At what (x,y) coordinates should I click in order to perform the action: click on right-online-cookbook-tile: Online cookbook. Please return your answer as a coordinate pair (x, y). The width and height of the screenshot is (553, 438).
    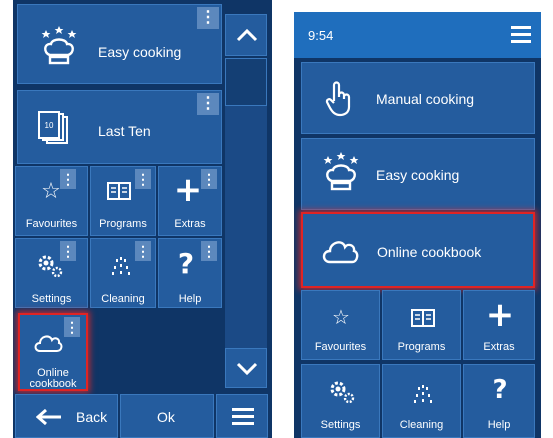
    Looking at the image, I should click on (418, 250).